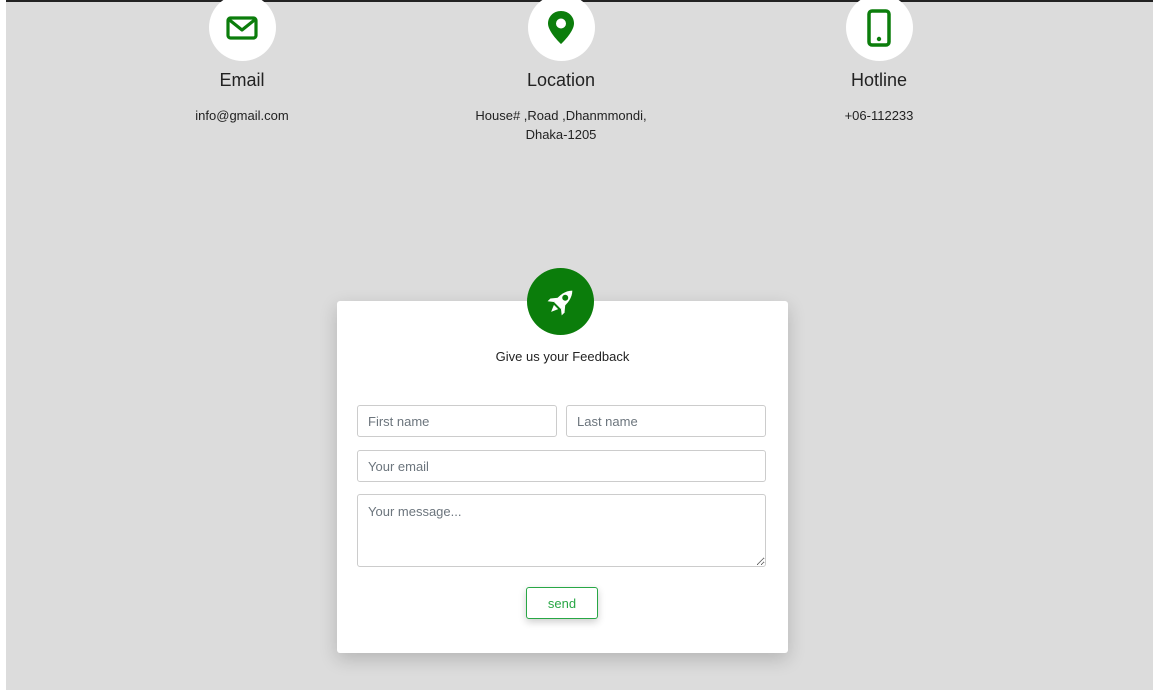  I want to click on hotline-icon-circle, so click(879, 30).